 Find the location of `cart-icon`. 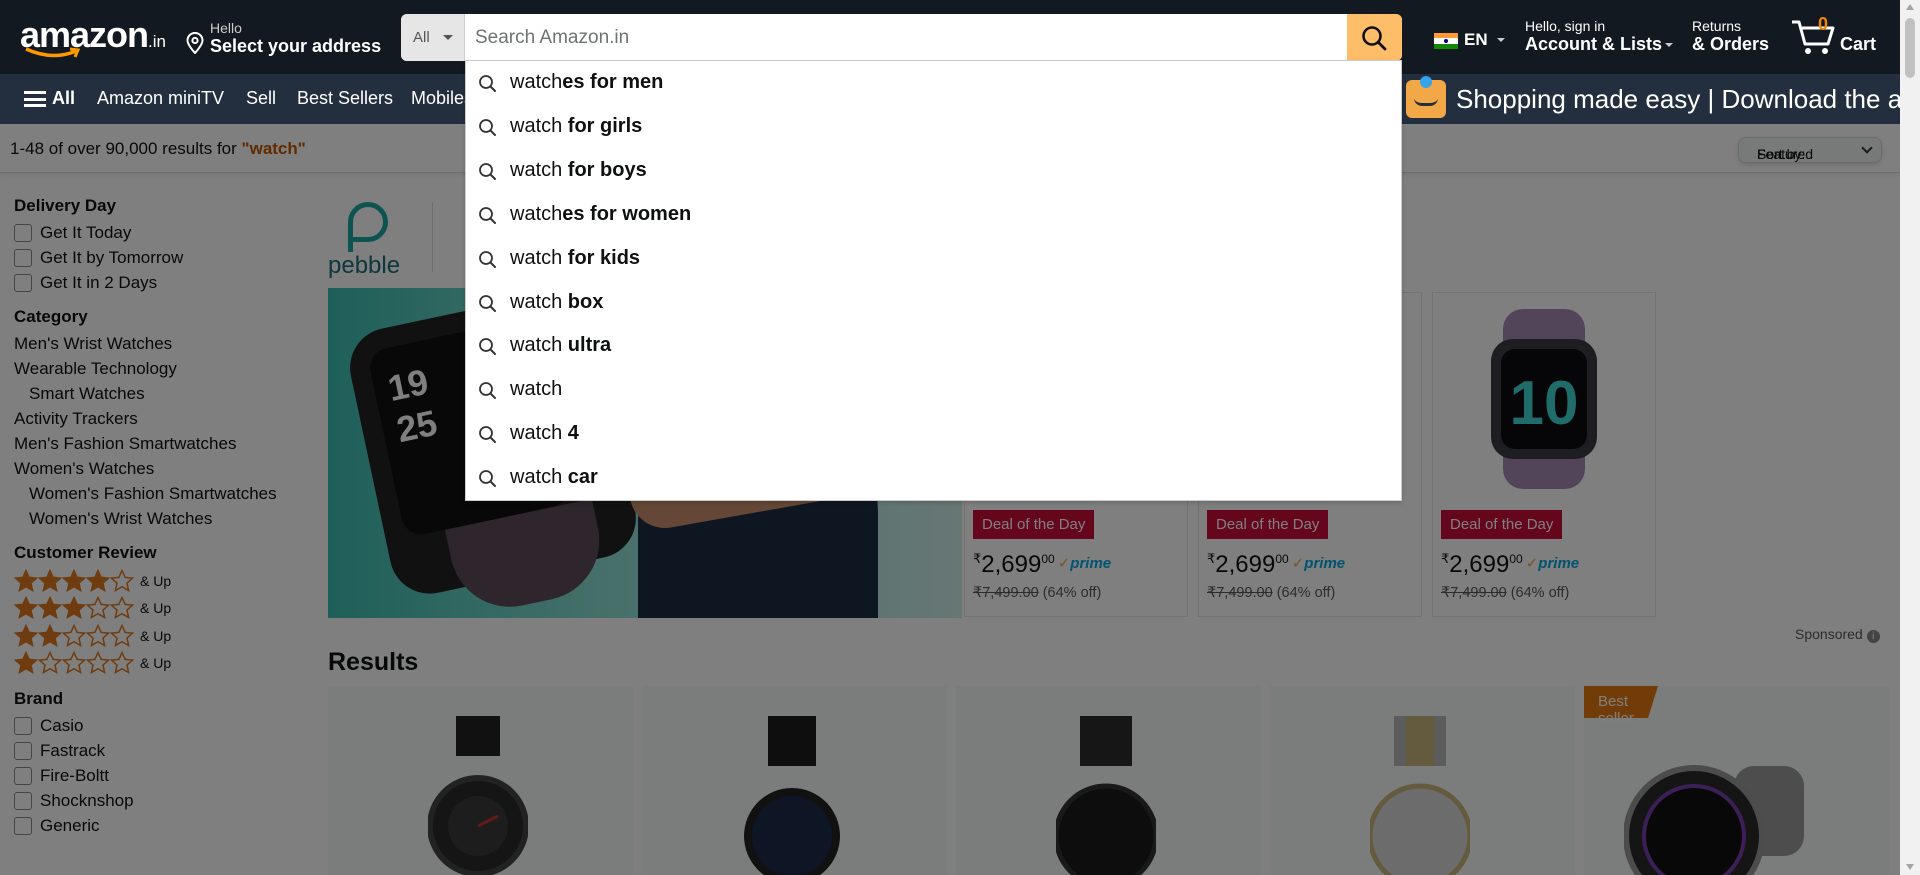

cart-icon is located at coordinates (1813, 37).